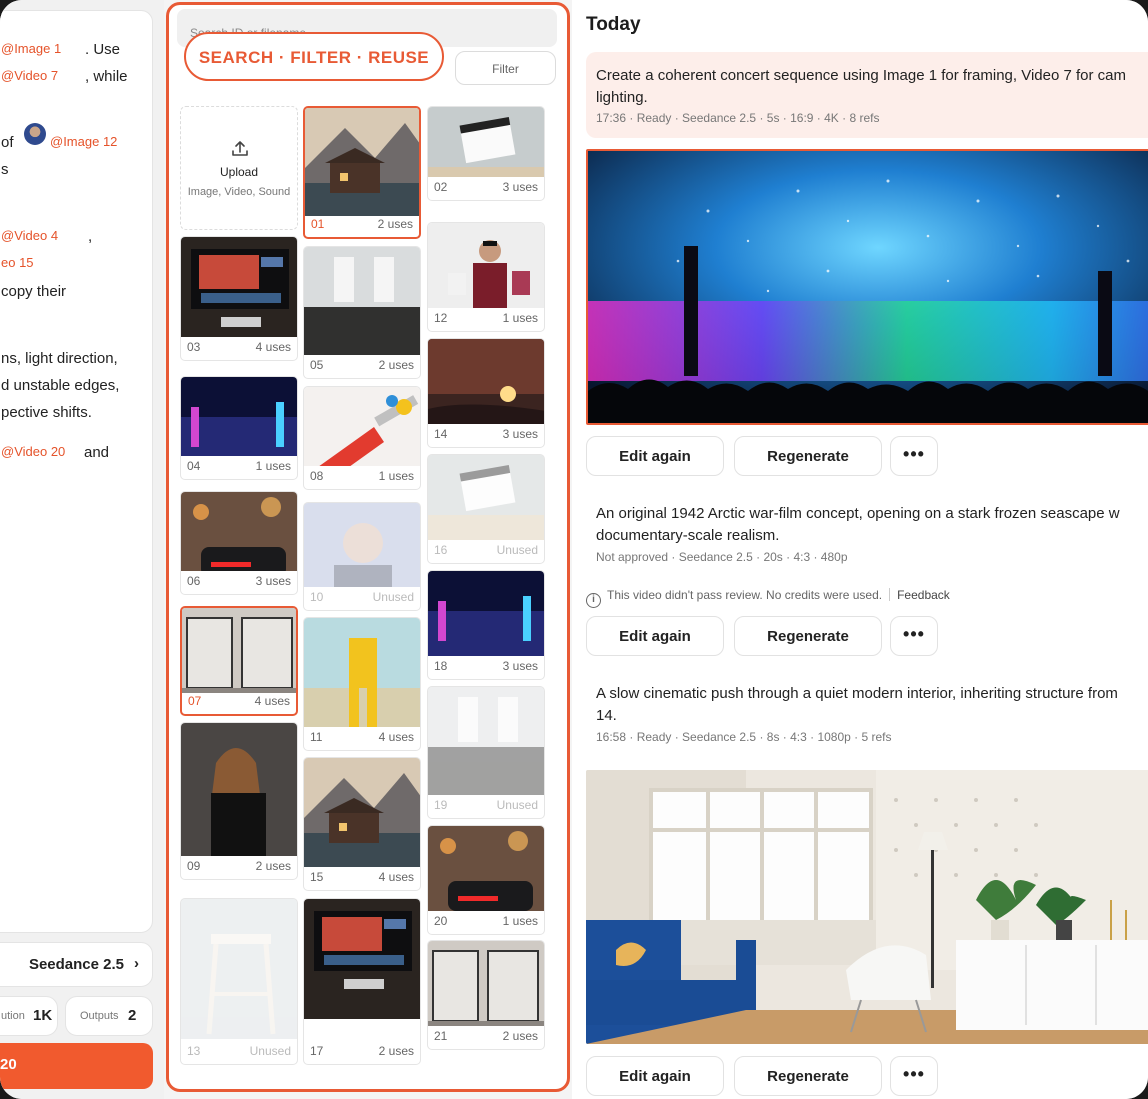 This screenshot has height=1099, width=1148. I want to click on asset-tile-03: 03 4 uses, so click(239, 298).